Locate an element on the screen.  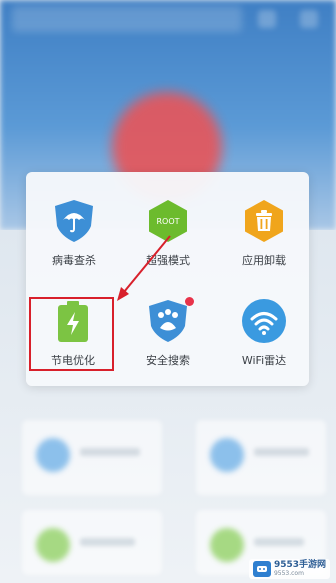
watermark: 9553手游网 9553.com is located at coordinates (289, 568).